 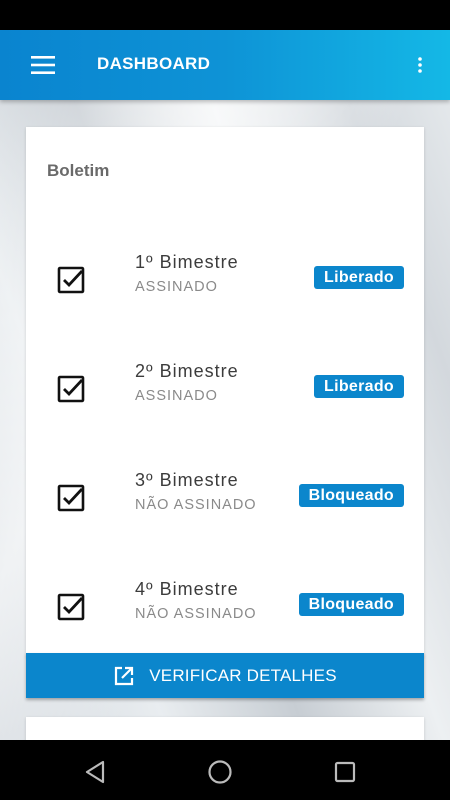 I want to click on list-item: 1º Bimestre ASSINADO Liberado, so click(x=225, y=287).